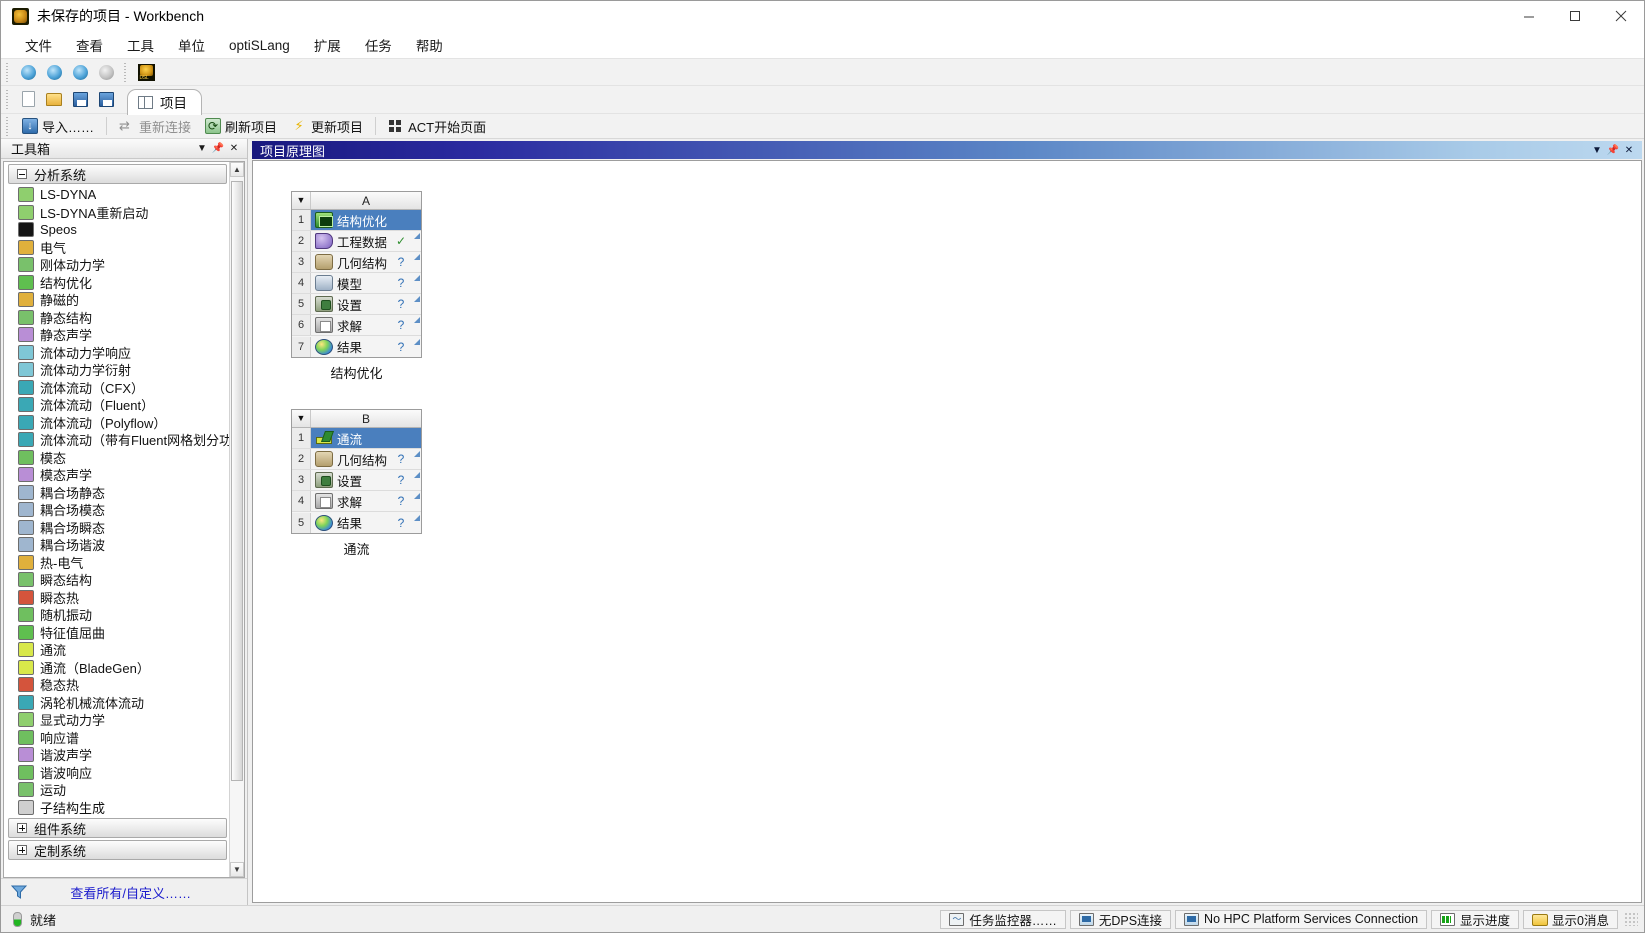 The image size is (1645, 933). What do you see at coordinates (356, 241) in the screenshot?
I see `system-cell-row: 2 工程数据 ✓` at bounding box center [356, 241].